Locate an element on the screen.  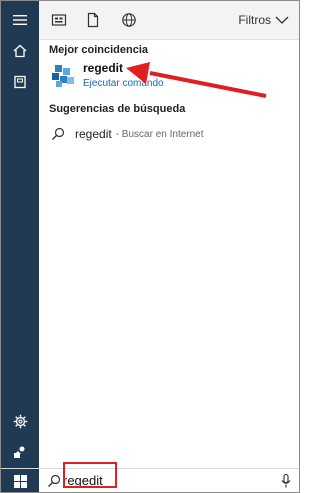
annotation-arrow is located at coordinates (196, 80).